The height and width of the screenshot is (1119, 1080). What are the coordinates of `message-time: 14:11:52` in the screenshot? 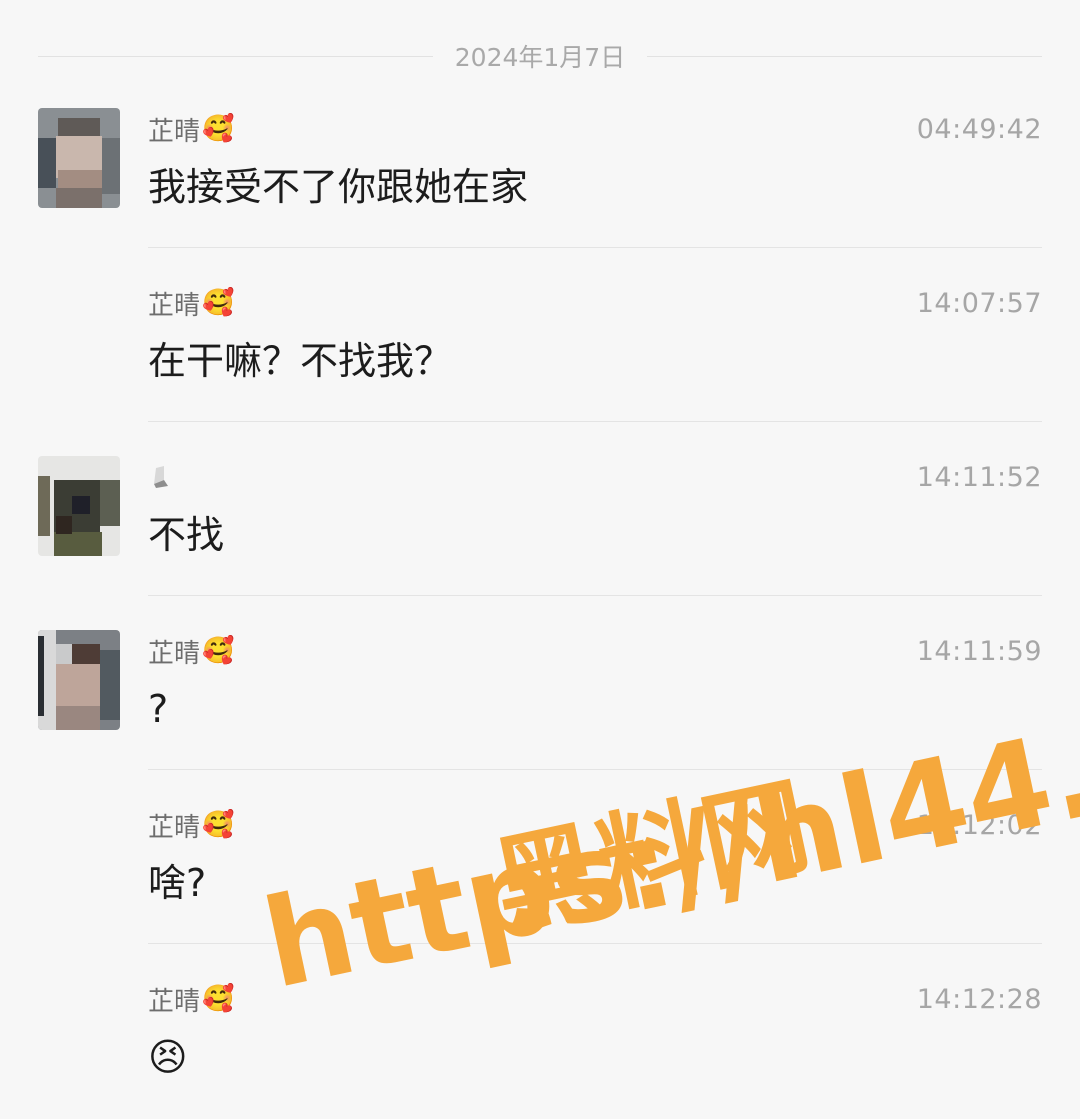 It's located at (979, 477).